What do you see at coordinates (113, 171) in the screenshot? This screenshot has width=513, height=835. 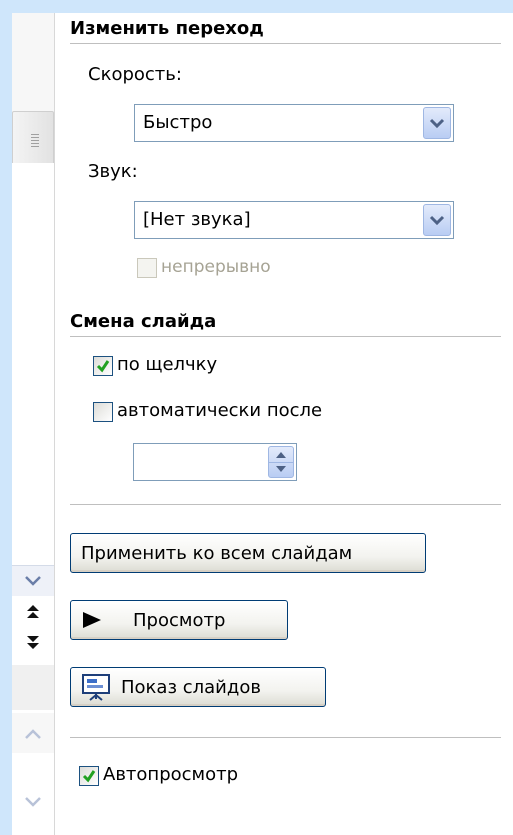 I see `sound-label: Звук:` at bounding box center [113, 171].